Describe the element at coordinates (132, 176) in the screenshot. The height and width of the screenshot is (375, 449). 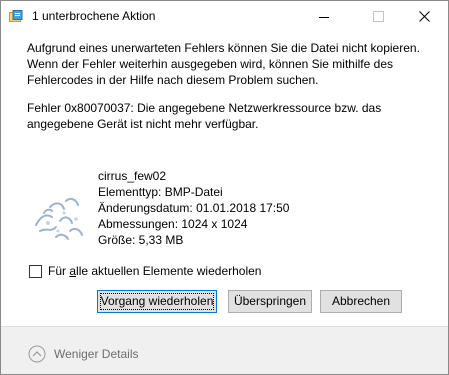
I see `file-name: cirrus_few02` at that location.